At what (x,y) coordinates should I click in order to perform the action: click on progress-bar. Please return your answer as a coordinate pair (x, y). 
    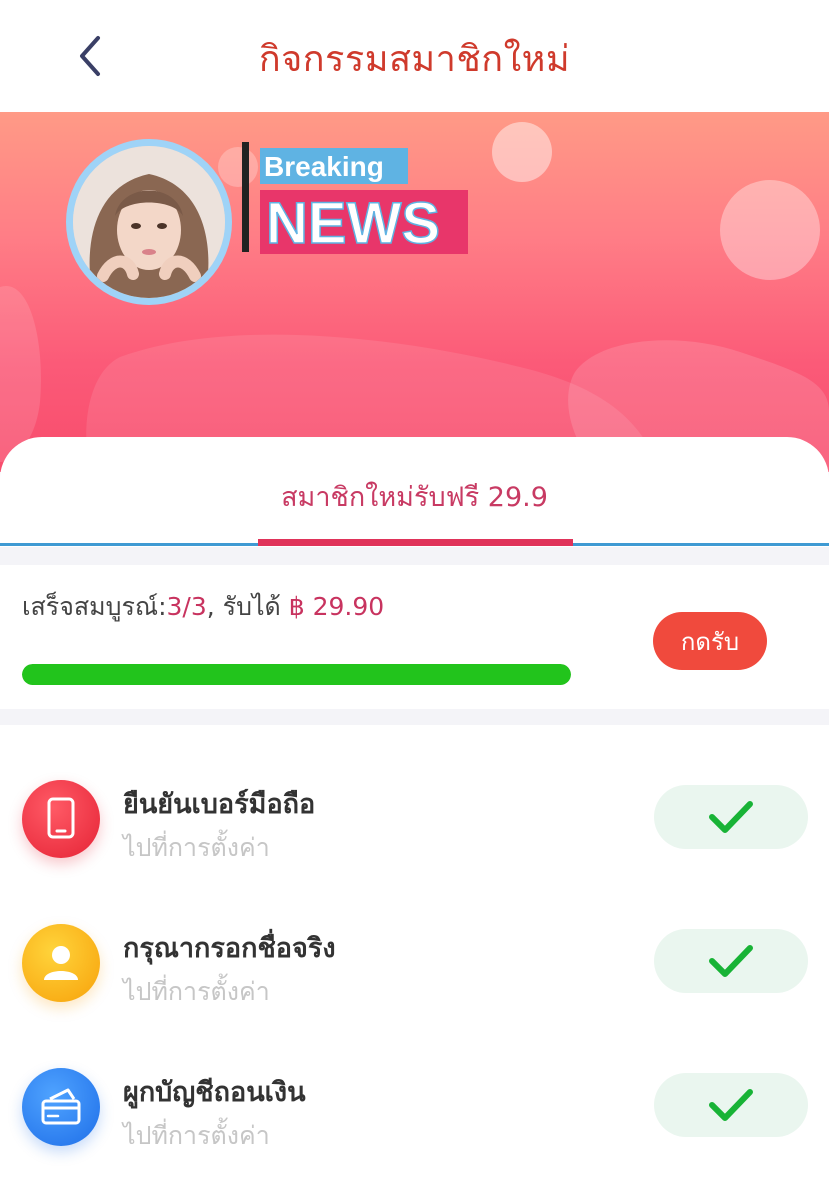
    Looking at the image, I should click on (296, 674).